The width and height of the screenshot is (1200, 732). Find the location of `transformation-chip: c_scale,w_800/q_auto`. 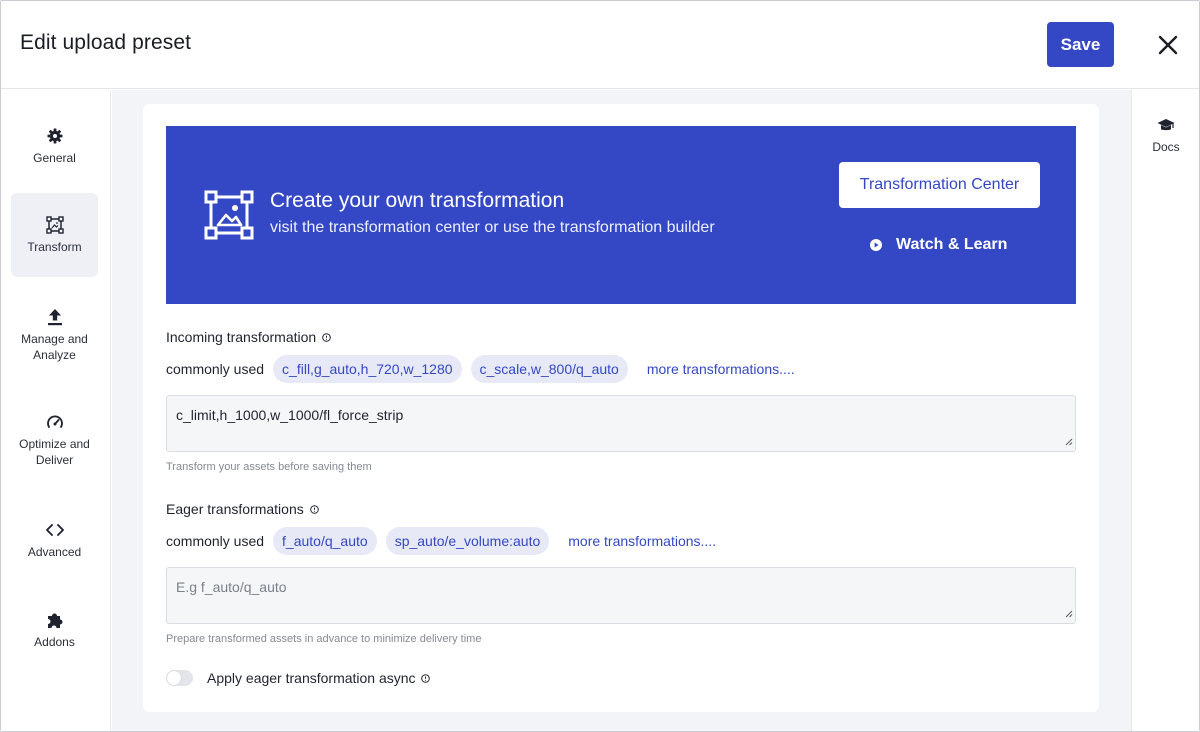

transformation-chip: c_scale,w_800/q_auto is located at coordinates (549, 369).